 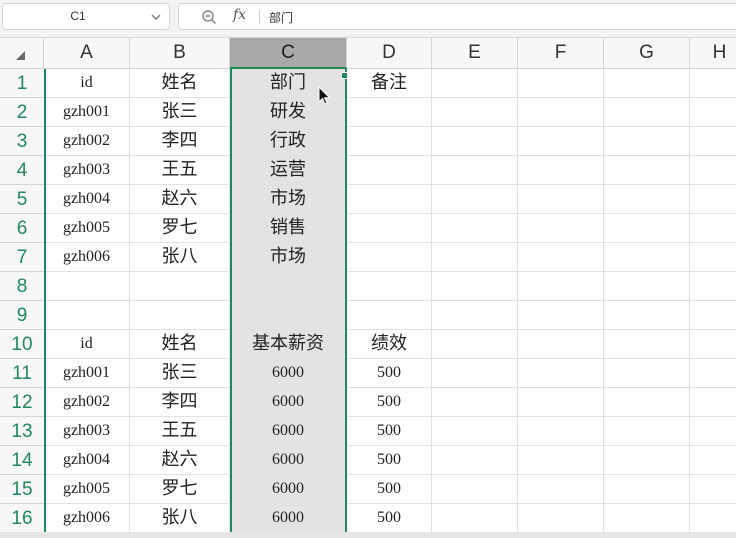 I want to click on cell-a7: gzh006, so click(x=87, y=257).